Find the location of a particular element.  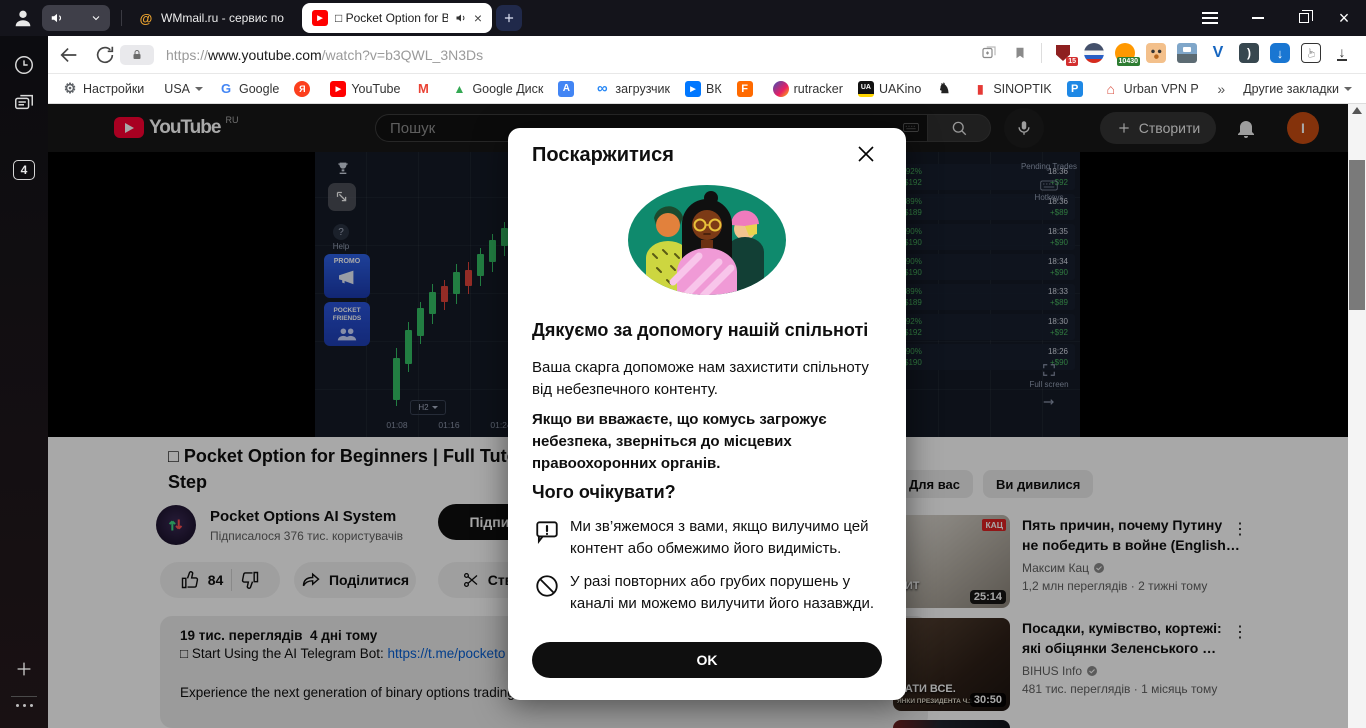

browser-tab: WMmail.ru - сервис почто × is located at coordinates (211, 18).